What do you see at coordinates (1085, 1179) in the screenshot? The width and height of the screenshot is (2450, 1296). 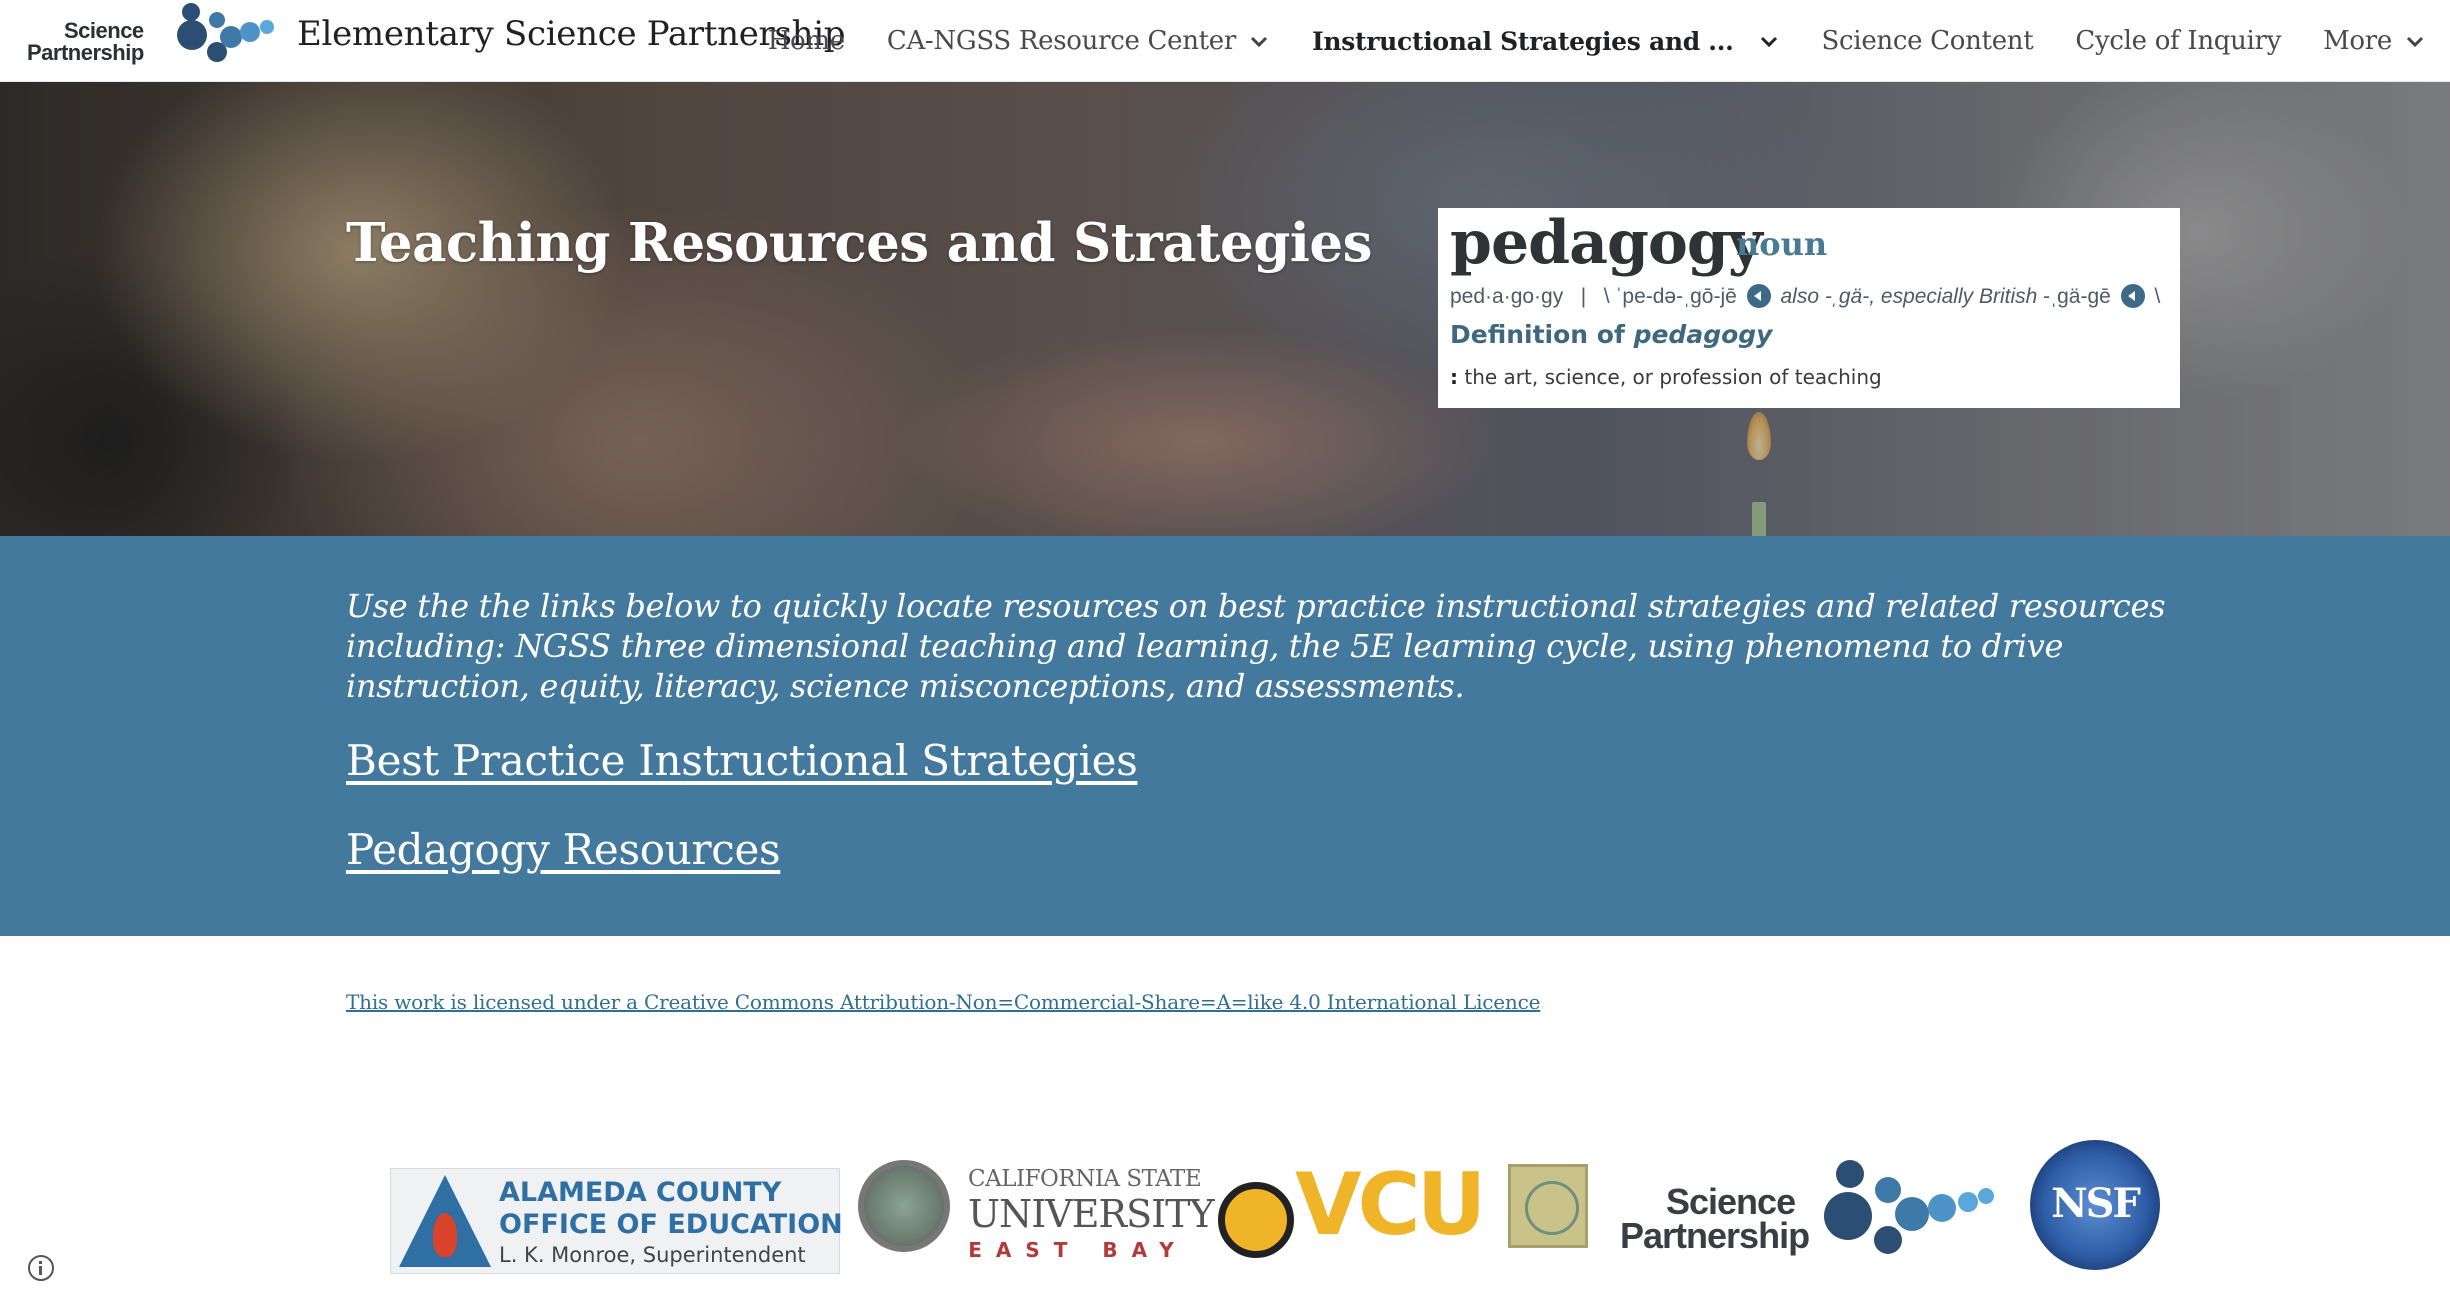 I see `csueb-line-1: CALIFORNIA STATE` at bounding box center [1085, 1179].